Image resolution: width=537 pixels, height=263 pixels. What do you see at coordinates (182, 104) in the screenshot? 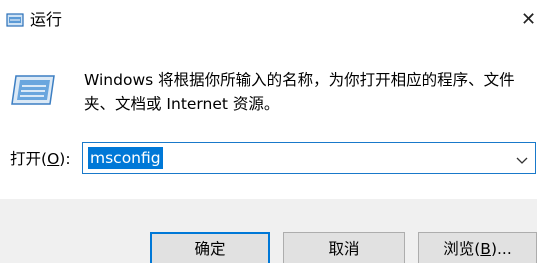
I see `description-line-2: 夹、文档或 Internet 资源。` at bounding box center [182, 104].